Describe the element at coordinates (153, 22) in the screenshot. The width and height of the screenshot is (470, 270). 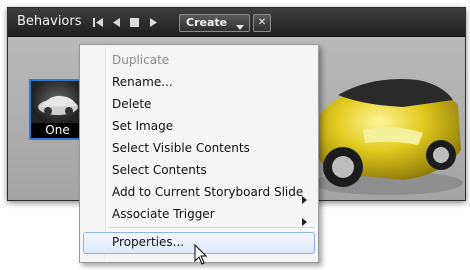
I see `play-icon` at that location.